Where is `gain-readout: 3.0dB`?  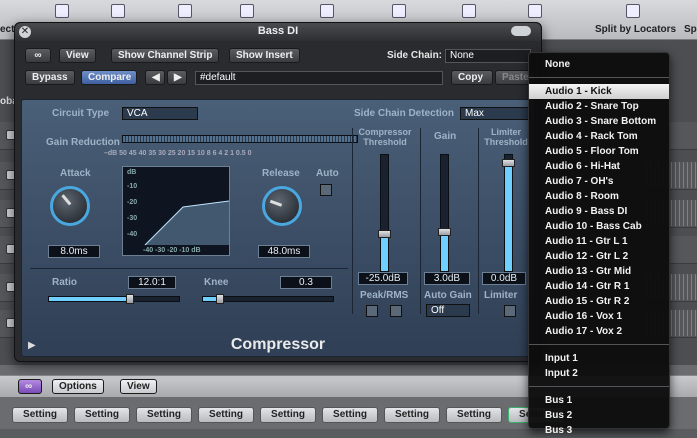 gain-readout: 3.0dB is located at coordinates (447, 278).